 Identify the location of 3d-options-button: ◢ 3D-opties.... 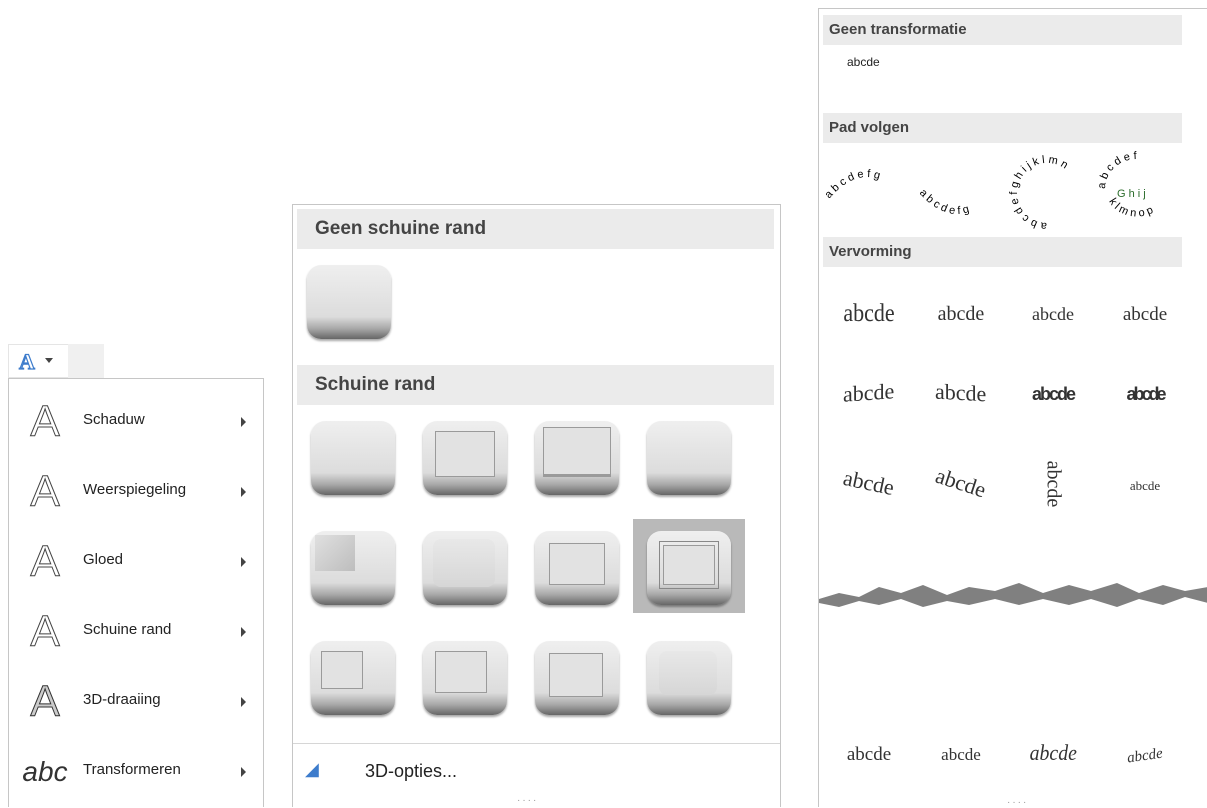
(536, 771).